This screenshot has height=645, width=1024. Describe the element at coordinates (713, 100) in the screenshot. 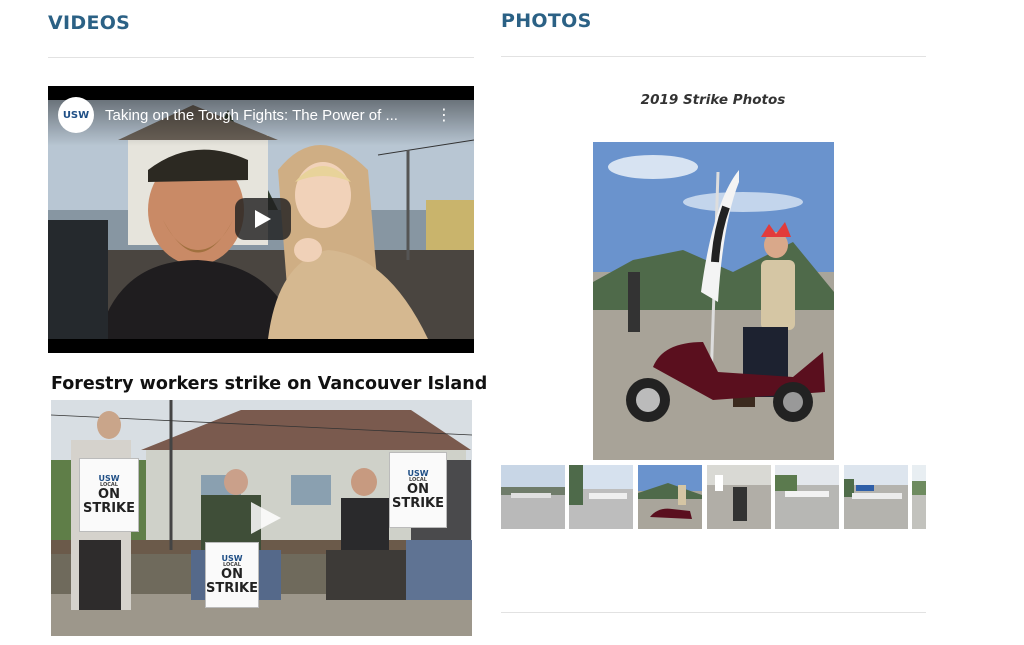

I see `gallery-caption: 2019 Strike Photos` at that location.